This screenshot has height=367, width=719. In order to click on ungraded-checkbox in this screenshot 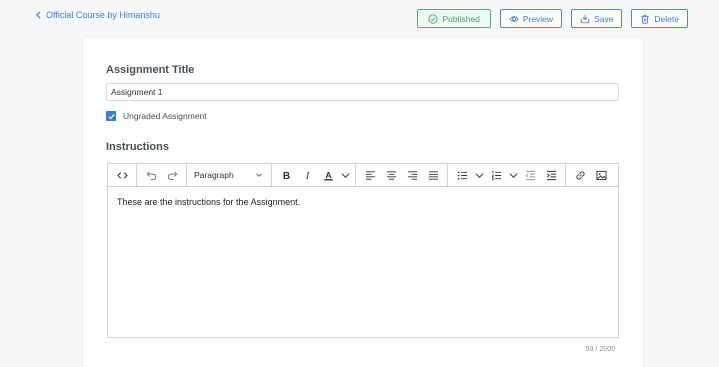, I will do `click(111, 116)`.